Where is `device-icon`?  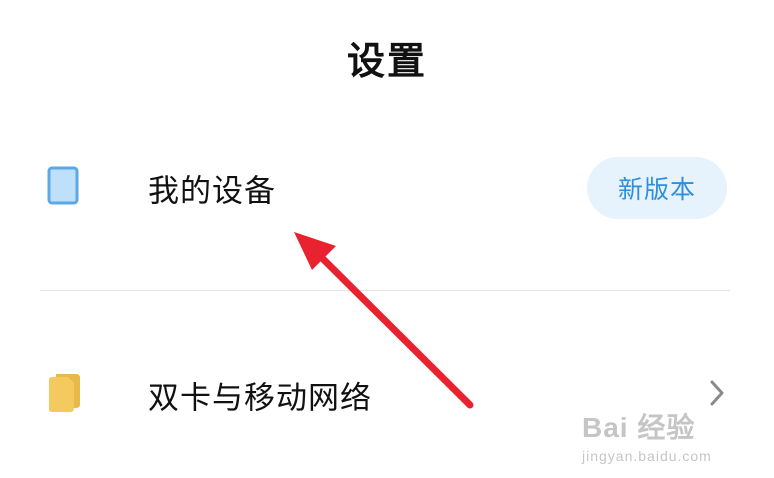
device-icon is located at coordinates (63, 188).